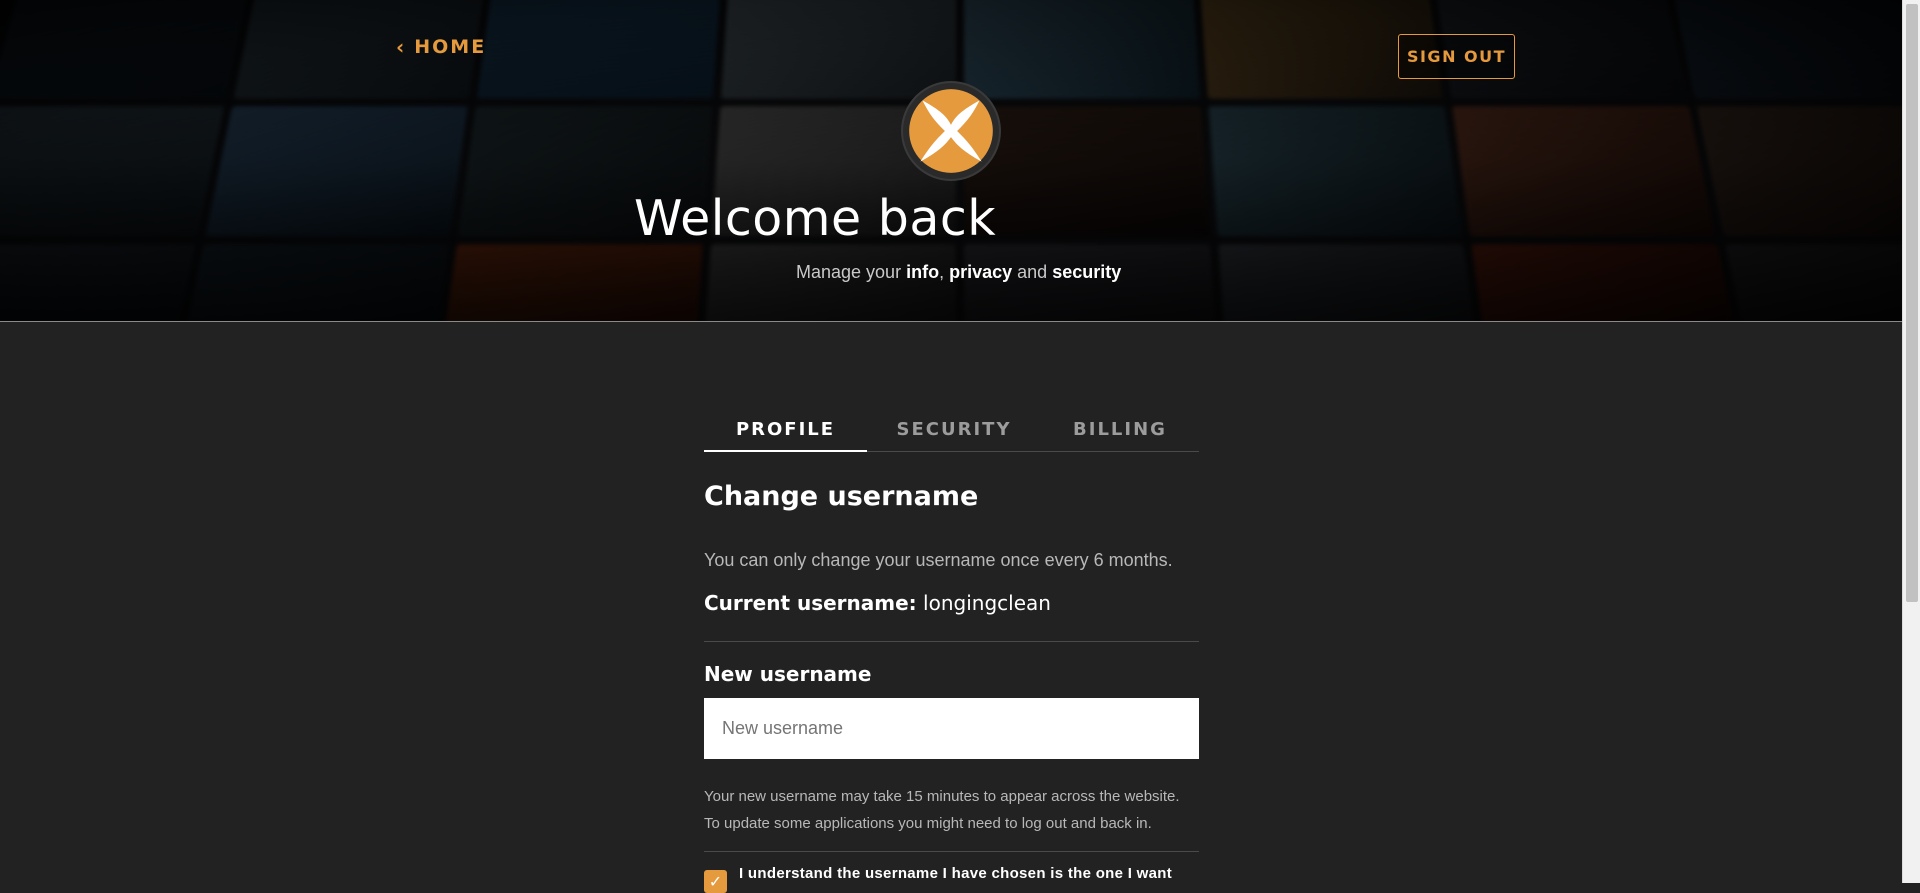 This screenshot has height=893, width=1920. I want to click on tab-billing: BILLING, so click(1120, 430).